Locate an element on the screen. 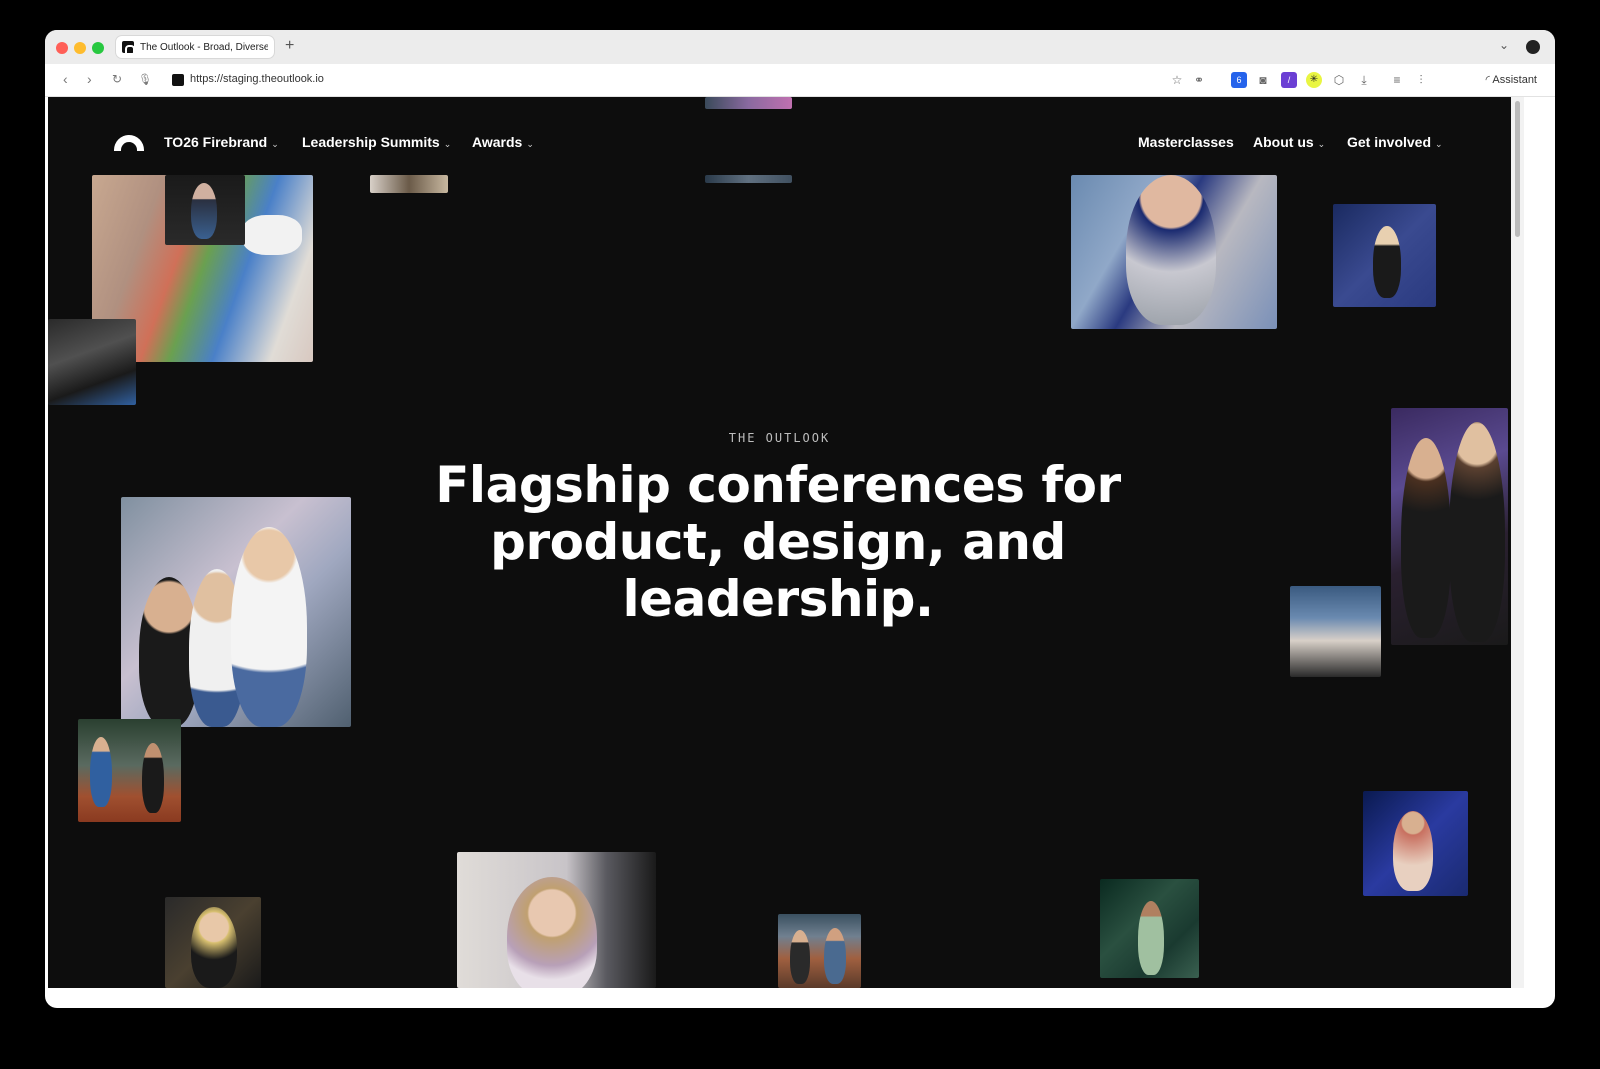 Image resolution: width=1600 pixels, height=1069 pixels. nav-awards: Awards ⌄ is located at coordinates (503, 142).